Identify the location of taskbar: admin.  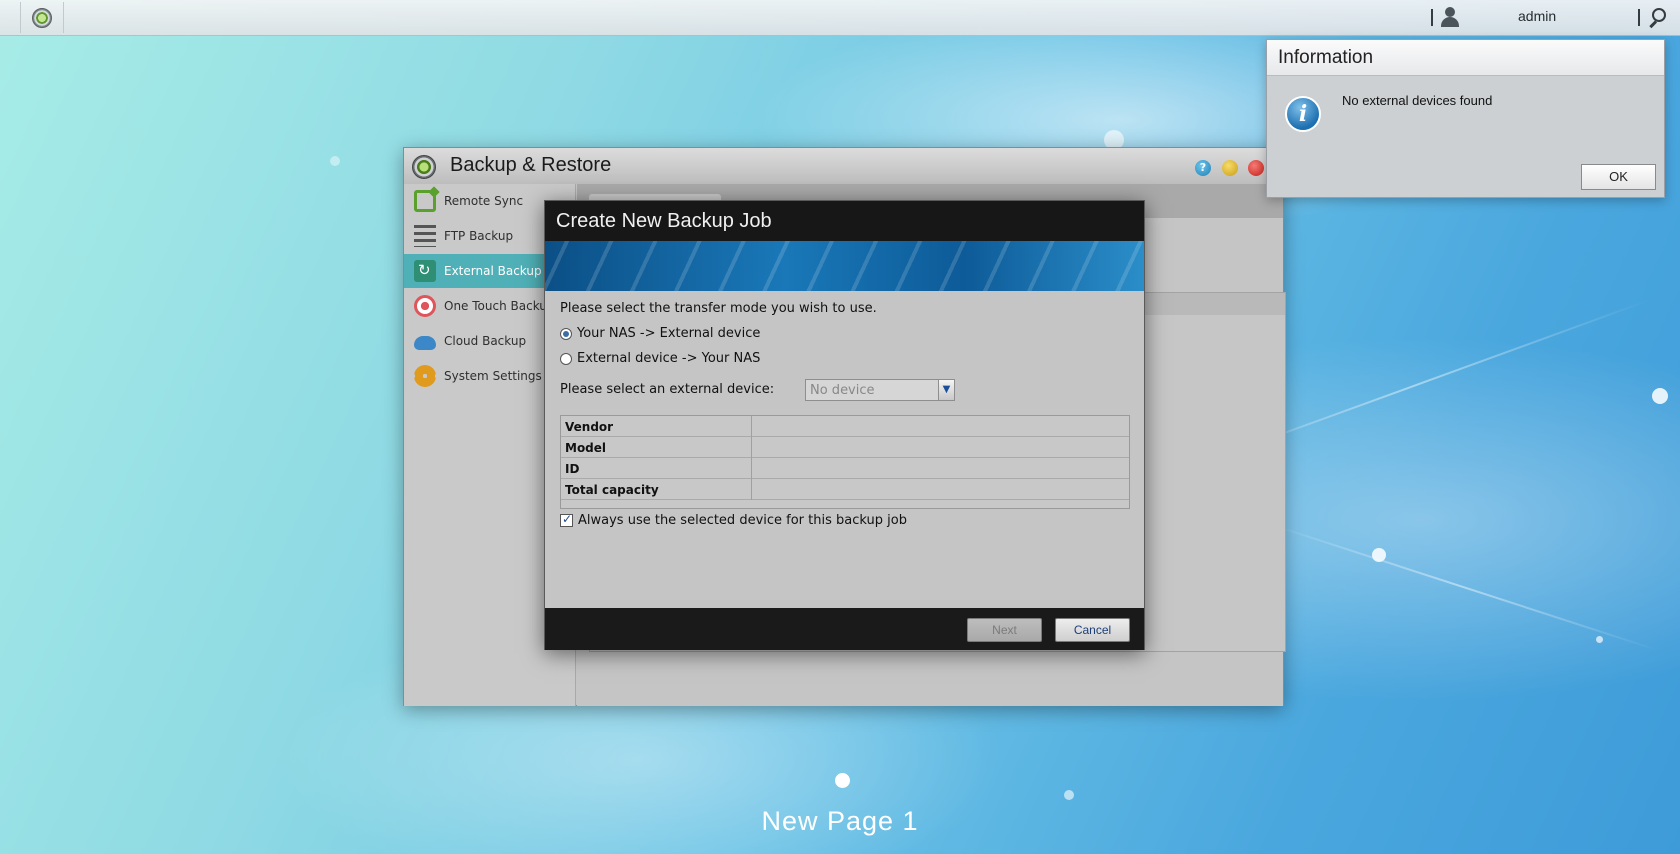
(840, 18).